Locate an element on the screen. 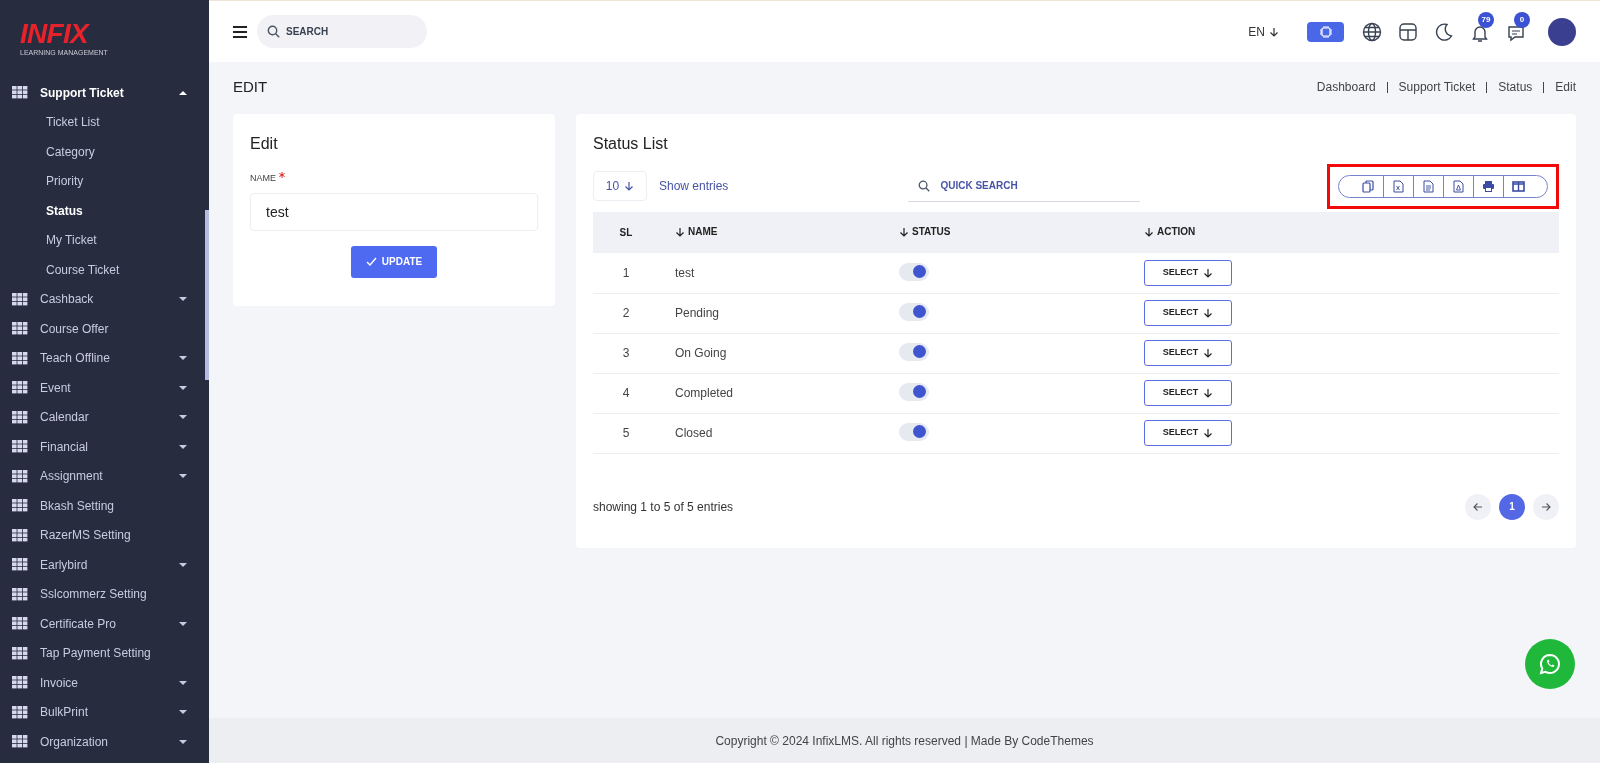 The height and width of the screenshot is (763, 1600). sidebar-item: Organization is located at coordinates (104, 742).